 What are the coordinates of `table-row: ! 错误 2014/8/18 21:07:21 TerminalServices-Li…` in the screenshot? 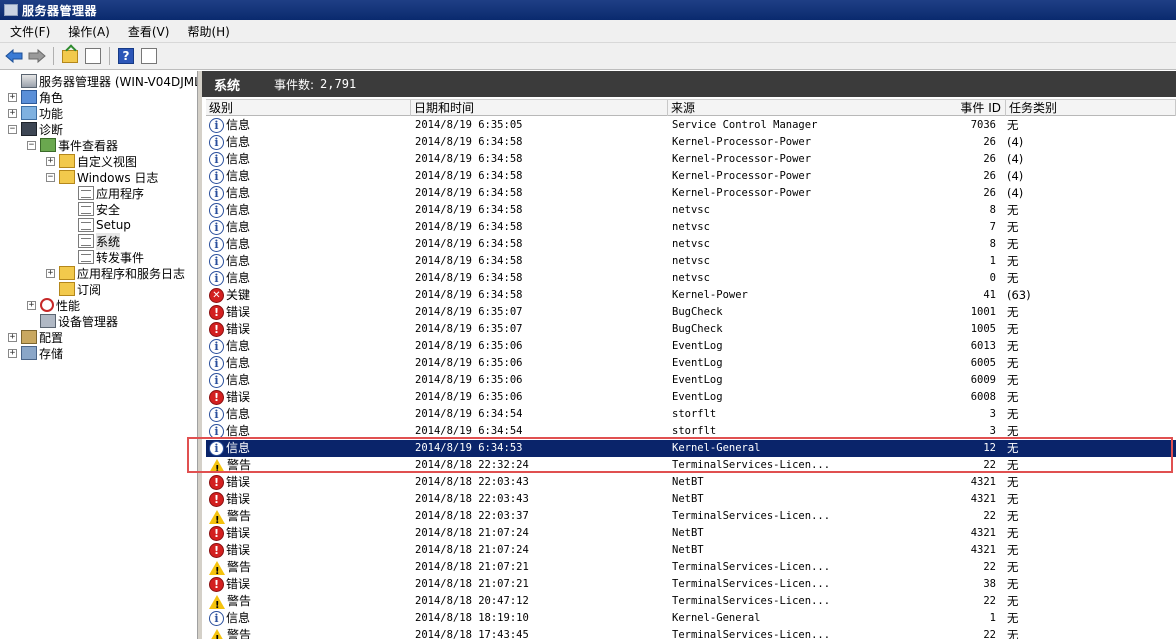 It's located at (691, 584).